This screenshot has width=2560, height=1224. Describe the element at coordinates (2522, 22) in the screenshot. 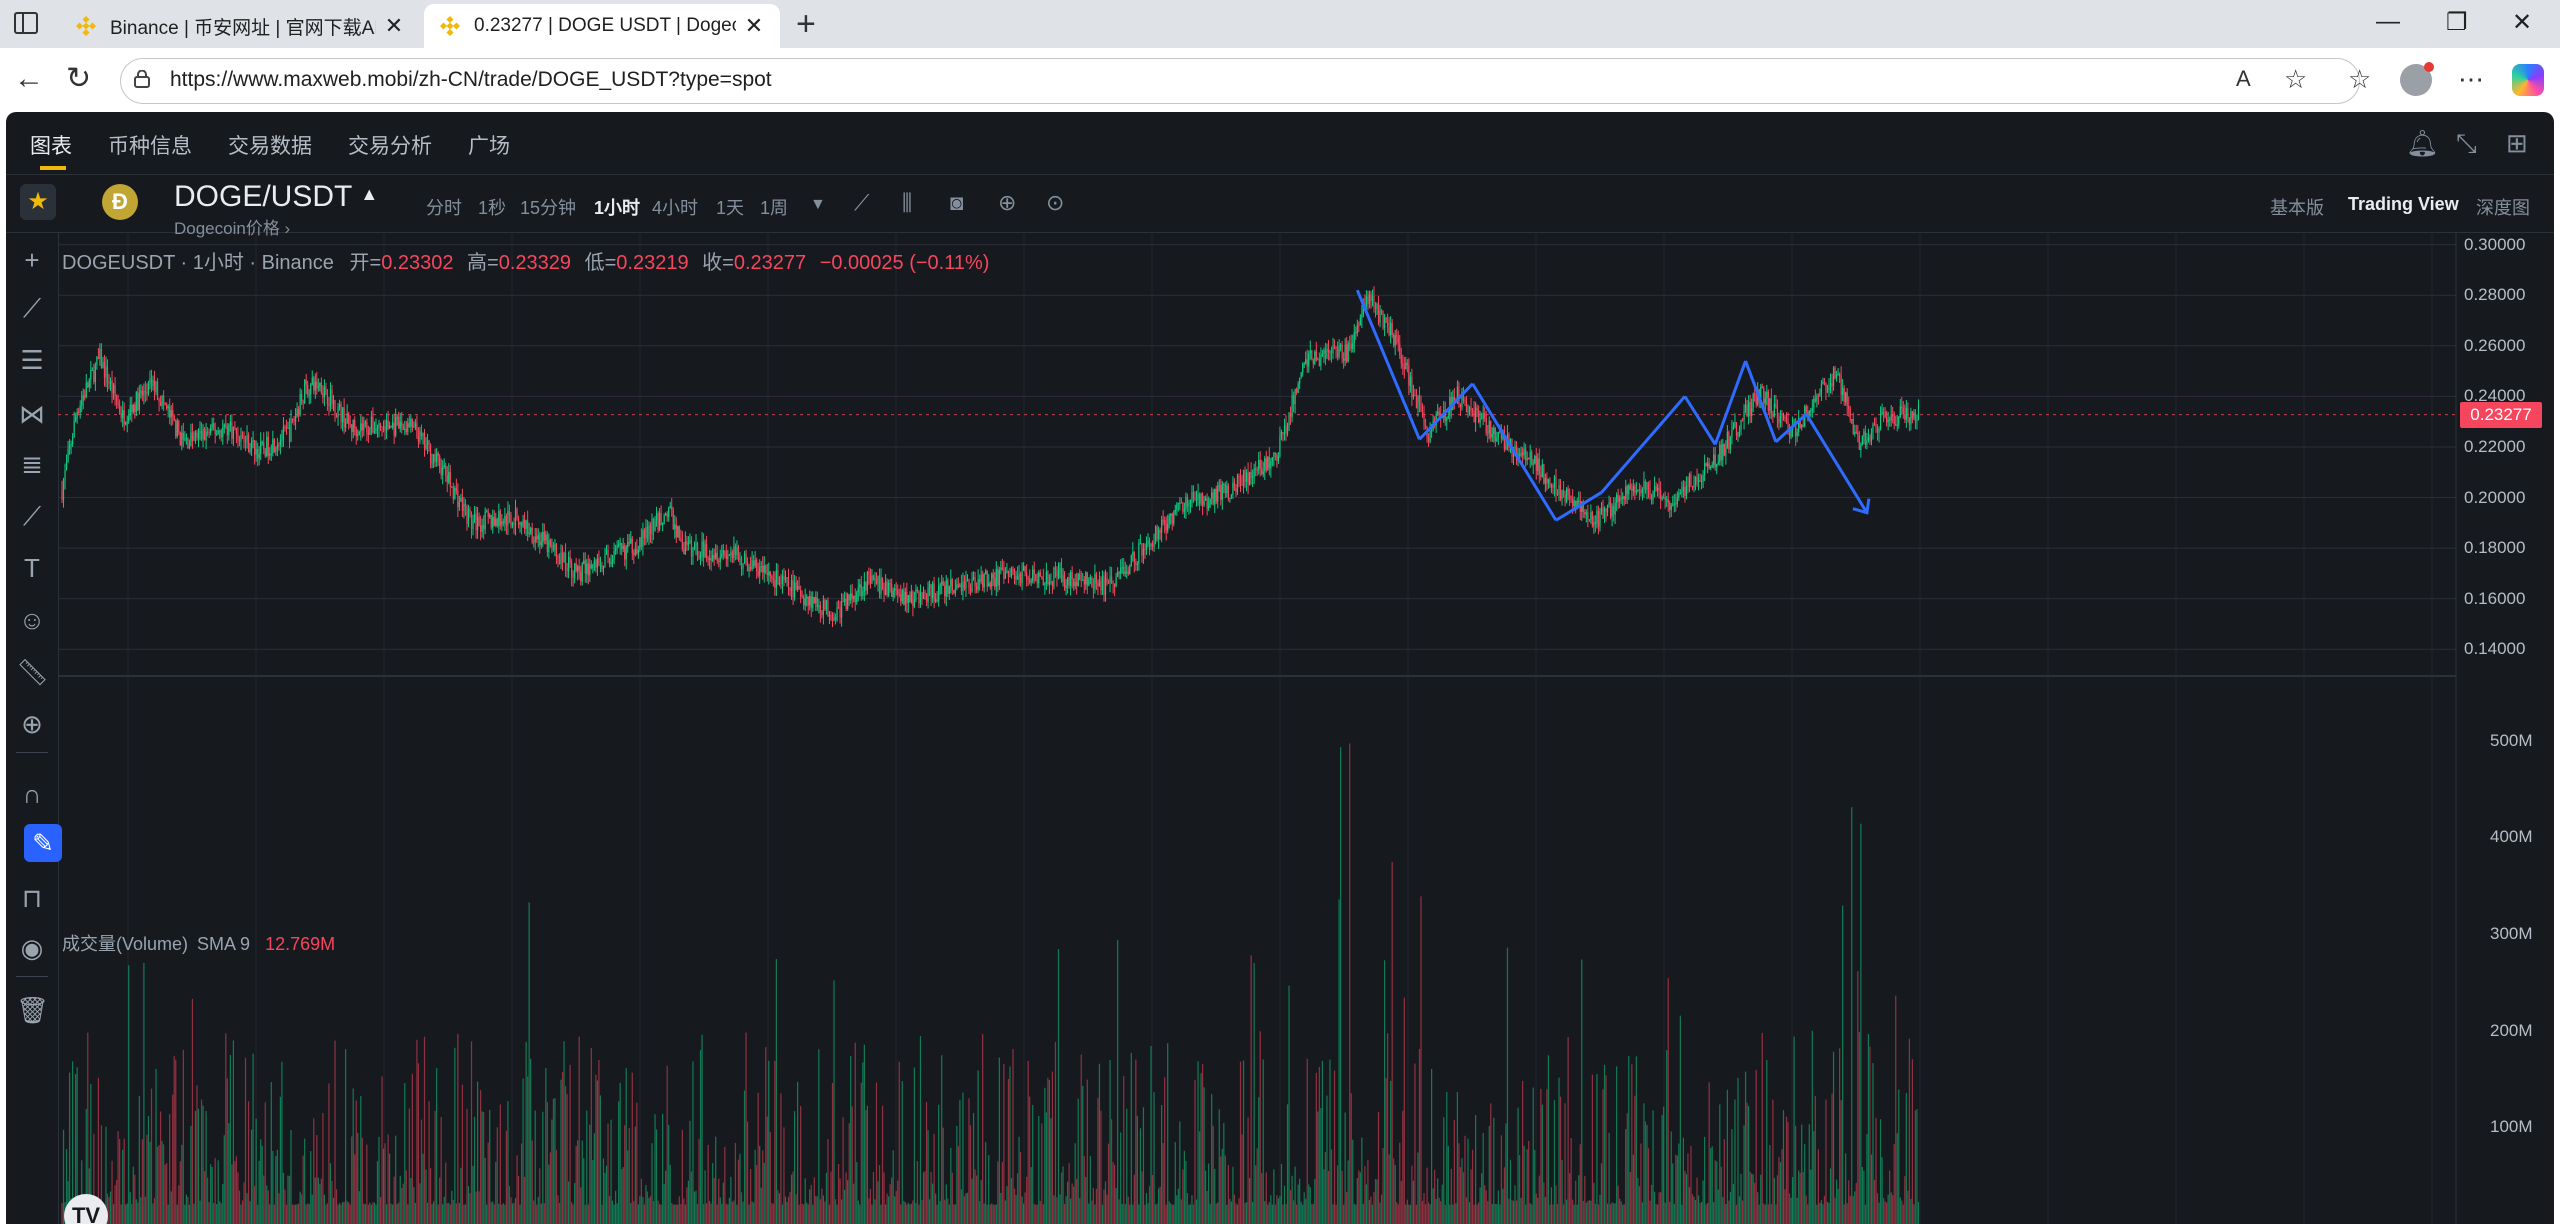

I see `close-window-icon: ✕` at that location.